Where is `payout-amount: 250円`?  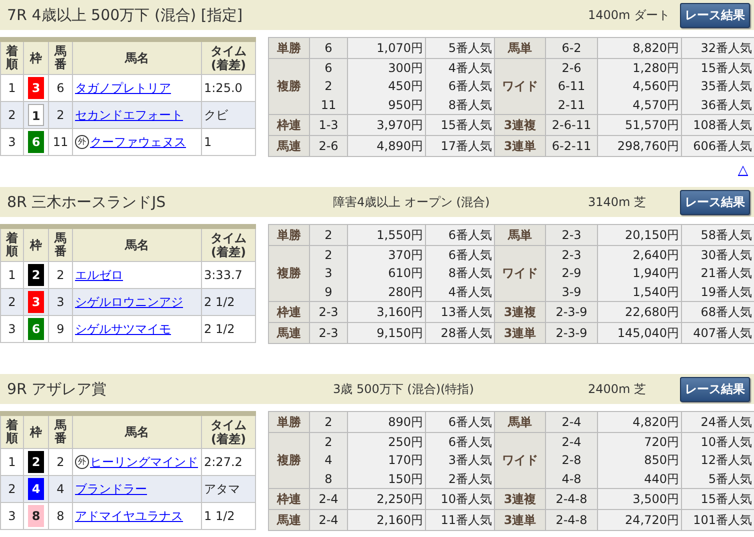 payout-amount: 250円 is located at coordinates (387, 441).